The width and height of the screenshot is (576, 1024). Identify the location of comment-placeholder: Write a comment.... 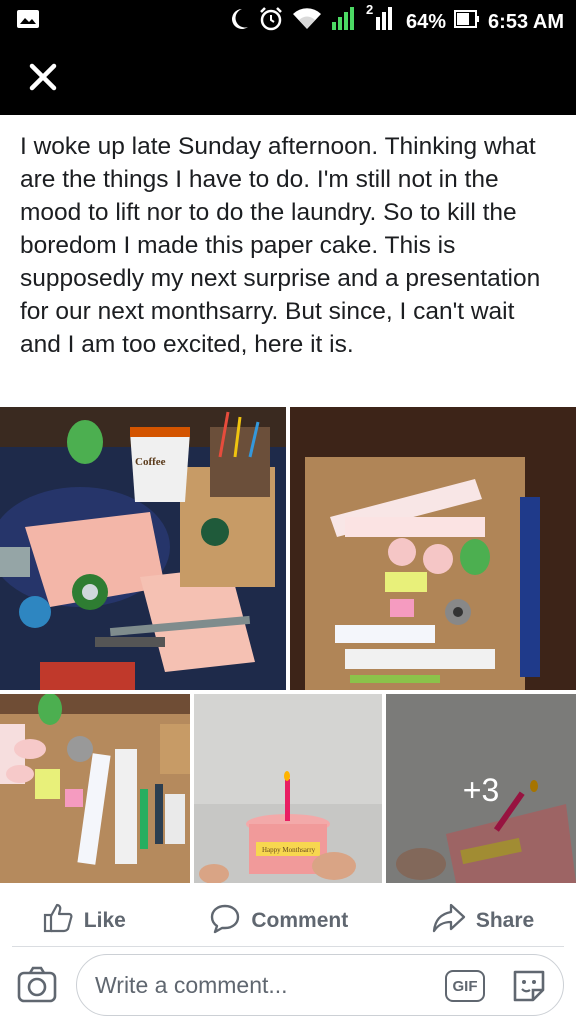
(191, 985).